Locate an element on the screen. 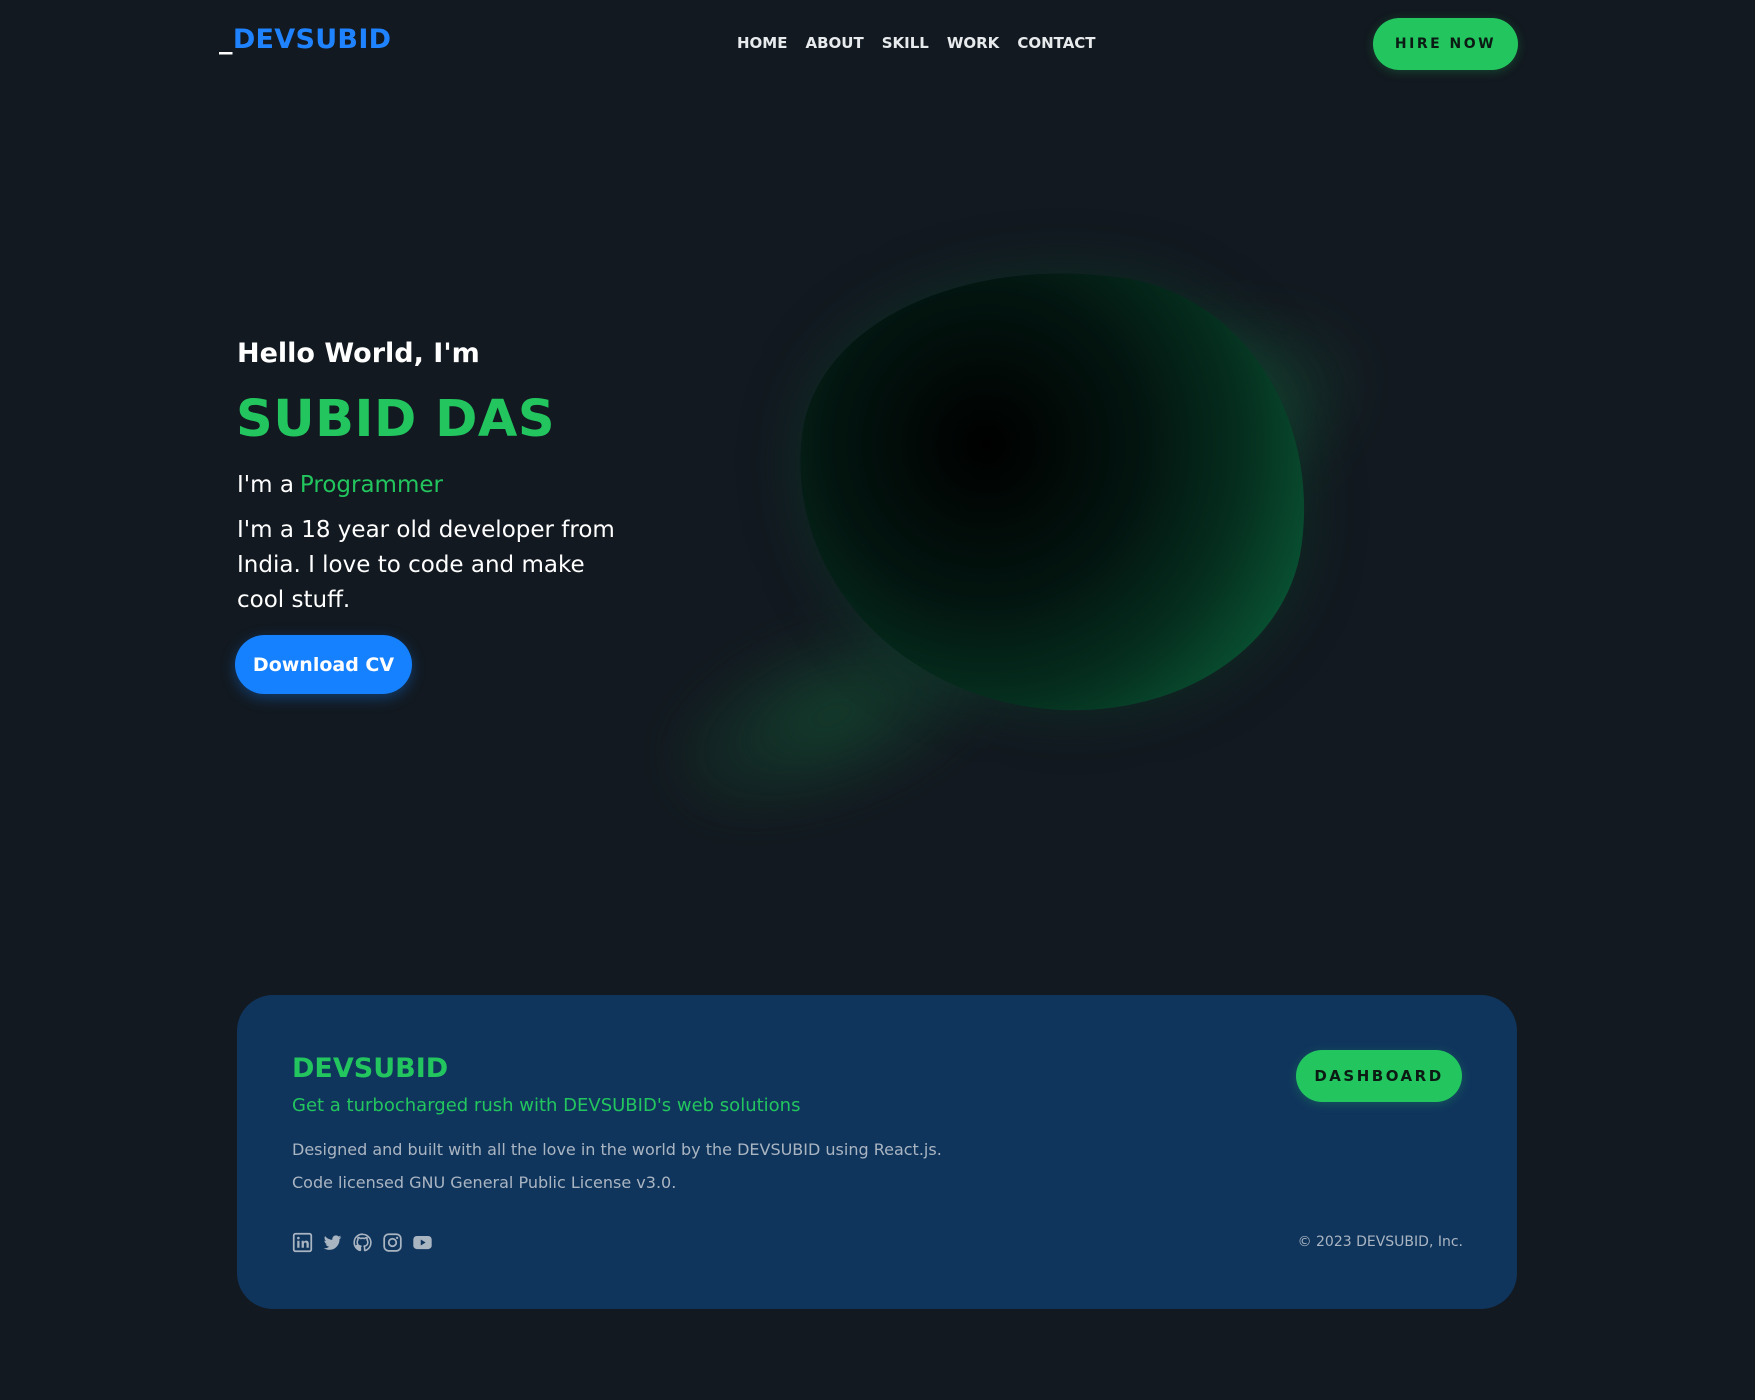  nav-about: ABOUT is located at coordinates (834, 43).